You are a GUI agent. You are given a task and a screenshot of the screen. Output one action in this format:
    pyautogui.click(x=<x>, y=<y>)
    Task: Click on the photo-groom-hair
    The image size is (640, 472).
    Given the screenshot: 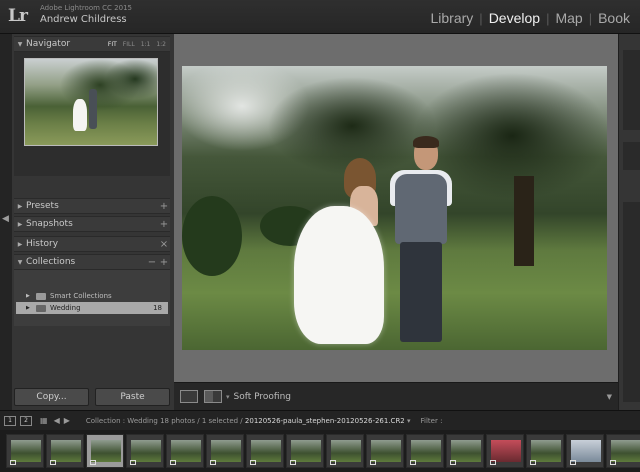 What is the action you would take?
    pyautogui.click(x=426, y=142)
    